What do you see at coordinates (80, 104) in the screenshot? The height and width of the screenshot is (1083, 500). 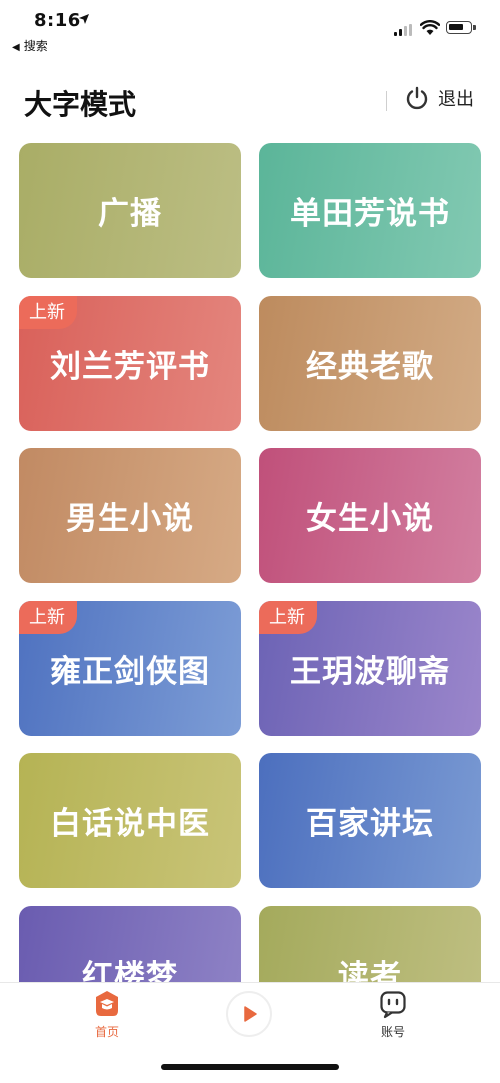 I see `page-title: 大字模式` at bounding box center [80, 104].